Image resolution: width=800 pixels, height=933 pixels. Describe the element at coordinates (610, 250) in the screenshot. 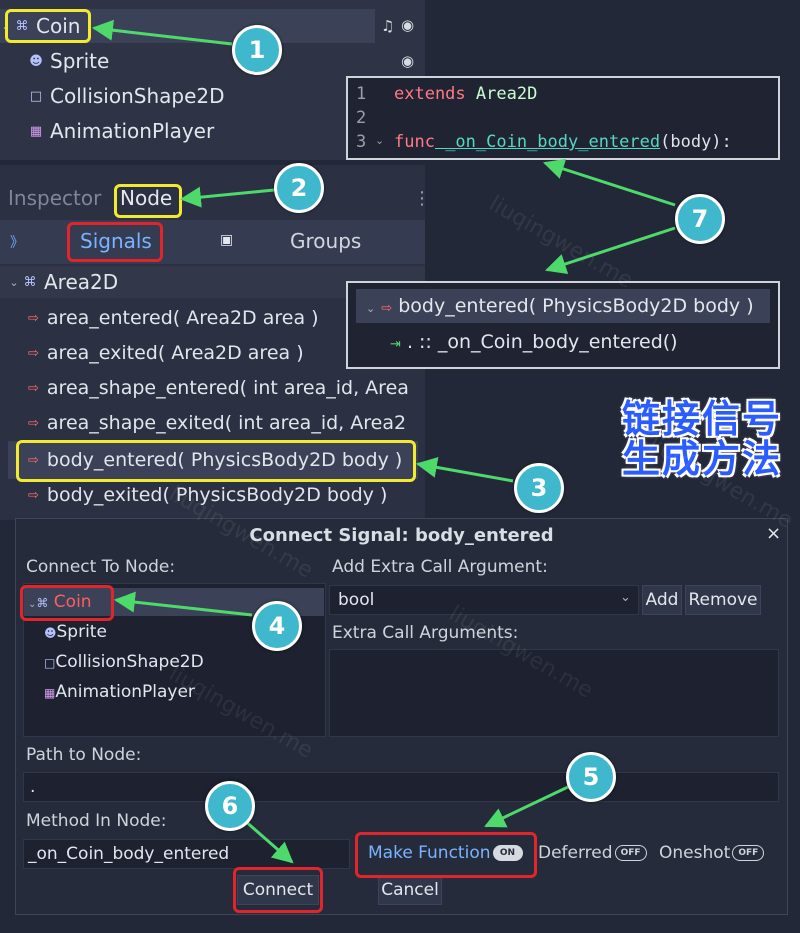

I see `arrow-7b` at that location.